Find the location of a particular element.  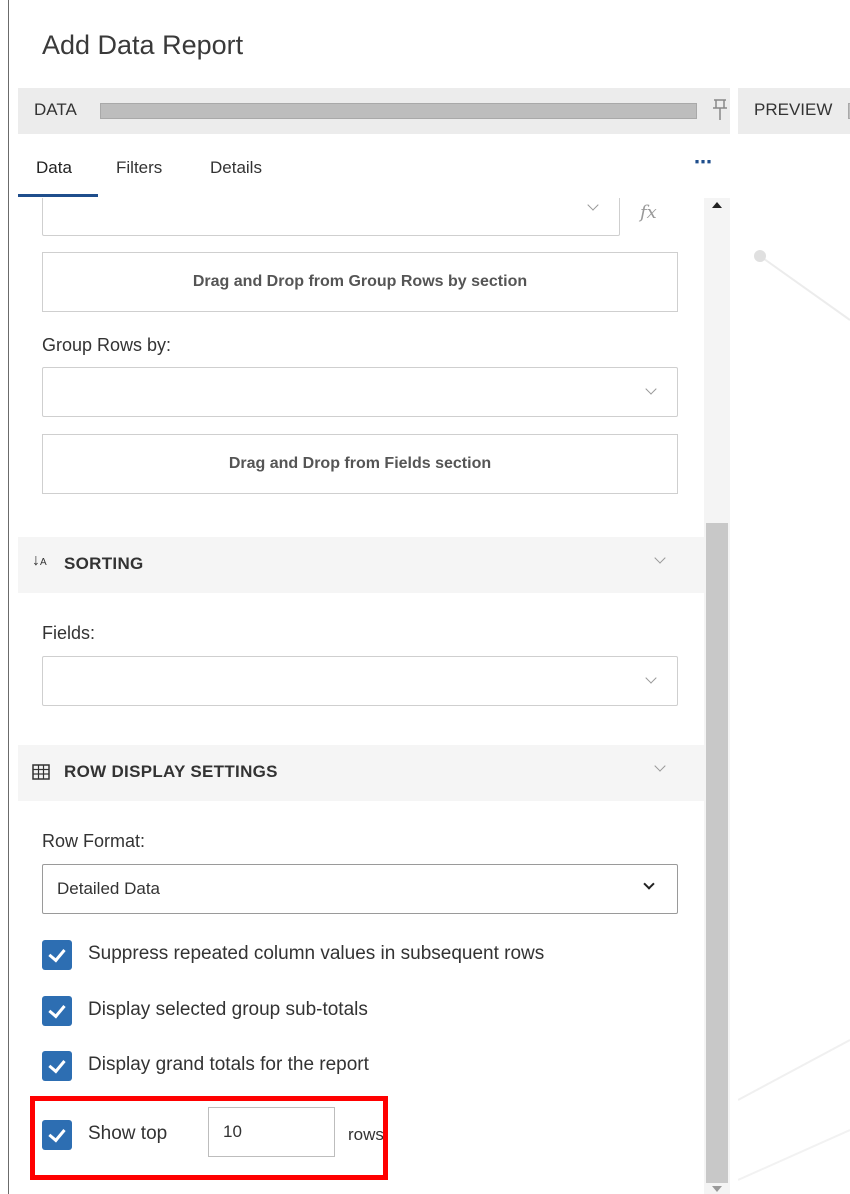

preview-panel-label: PREVIEW is located at coordinates (793, 109).